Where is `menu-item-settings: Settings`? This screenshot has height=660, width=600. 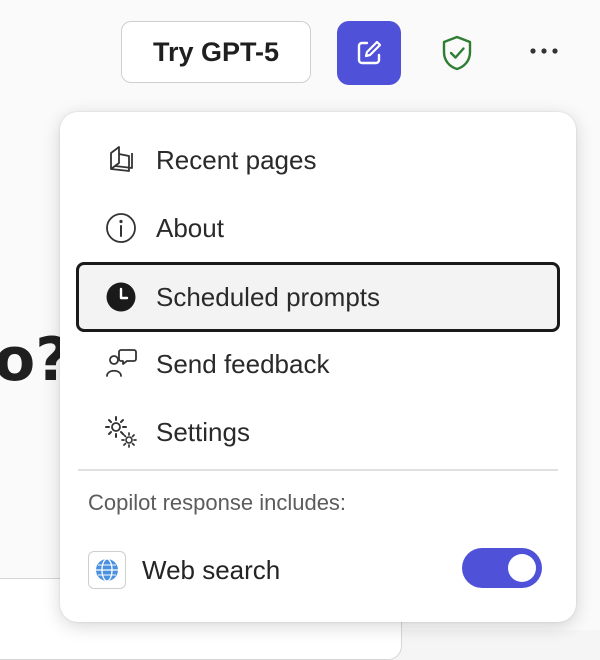
menu-item-settings: Settings is located at coordinates (318, 432).